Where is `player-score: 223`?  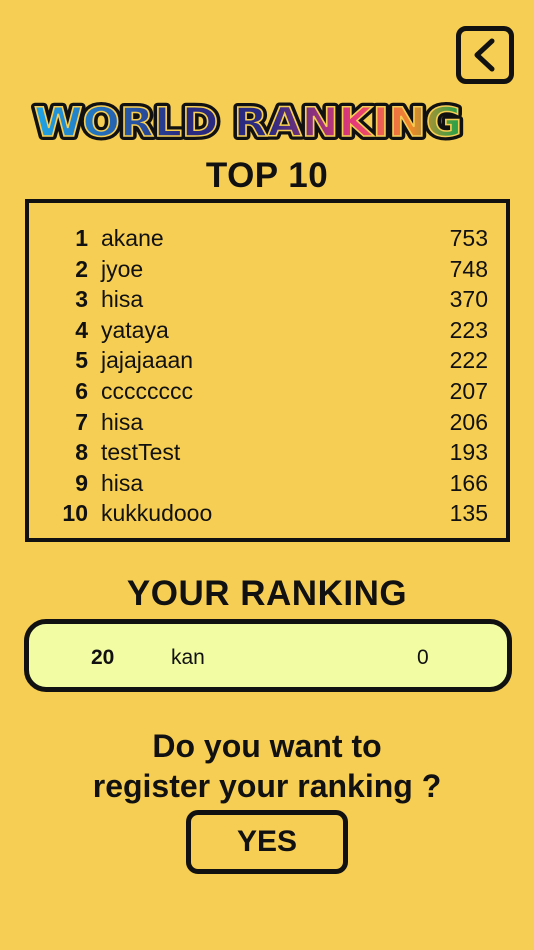
player-score: 223 is located at coordinates (468, 329).